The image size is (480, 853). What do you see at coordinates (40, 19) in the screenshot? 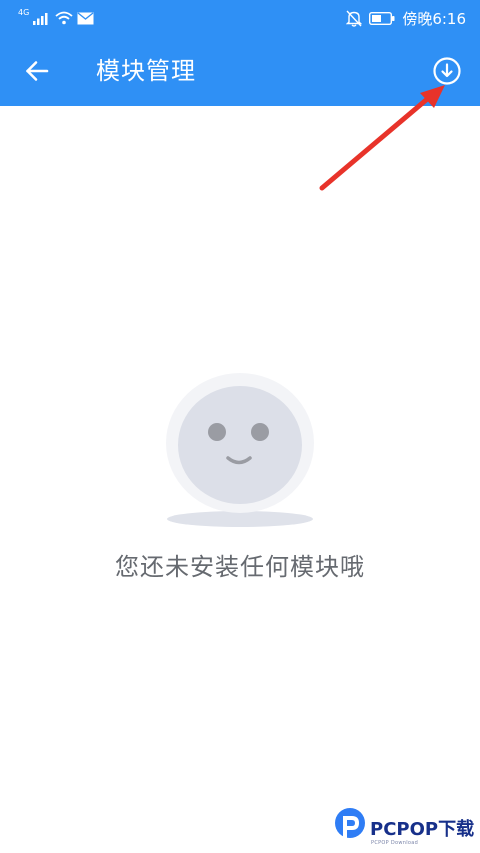
I see `signal-icon` at bounding box center [40, 19].